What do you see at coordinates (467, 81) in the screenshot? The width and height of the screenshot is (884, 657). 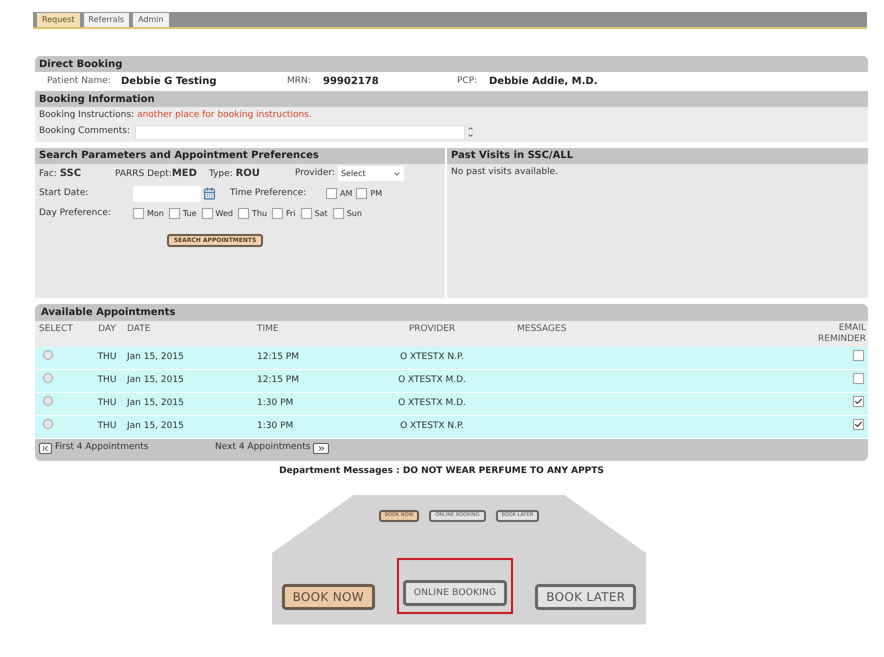 I see `field-label: PCP:` at bounding box center [467, 81].